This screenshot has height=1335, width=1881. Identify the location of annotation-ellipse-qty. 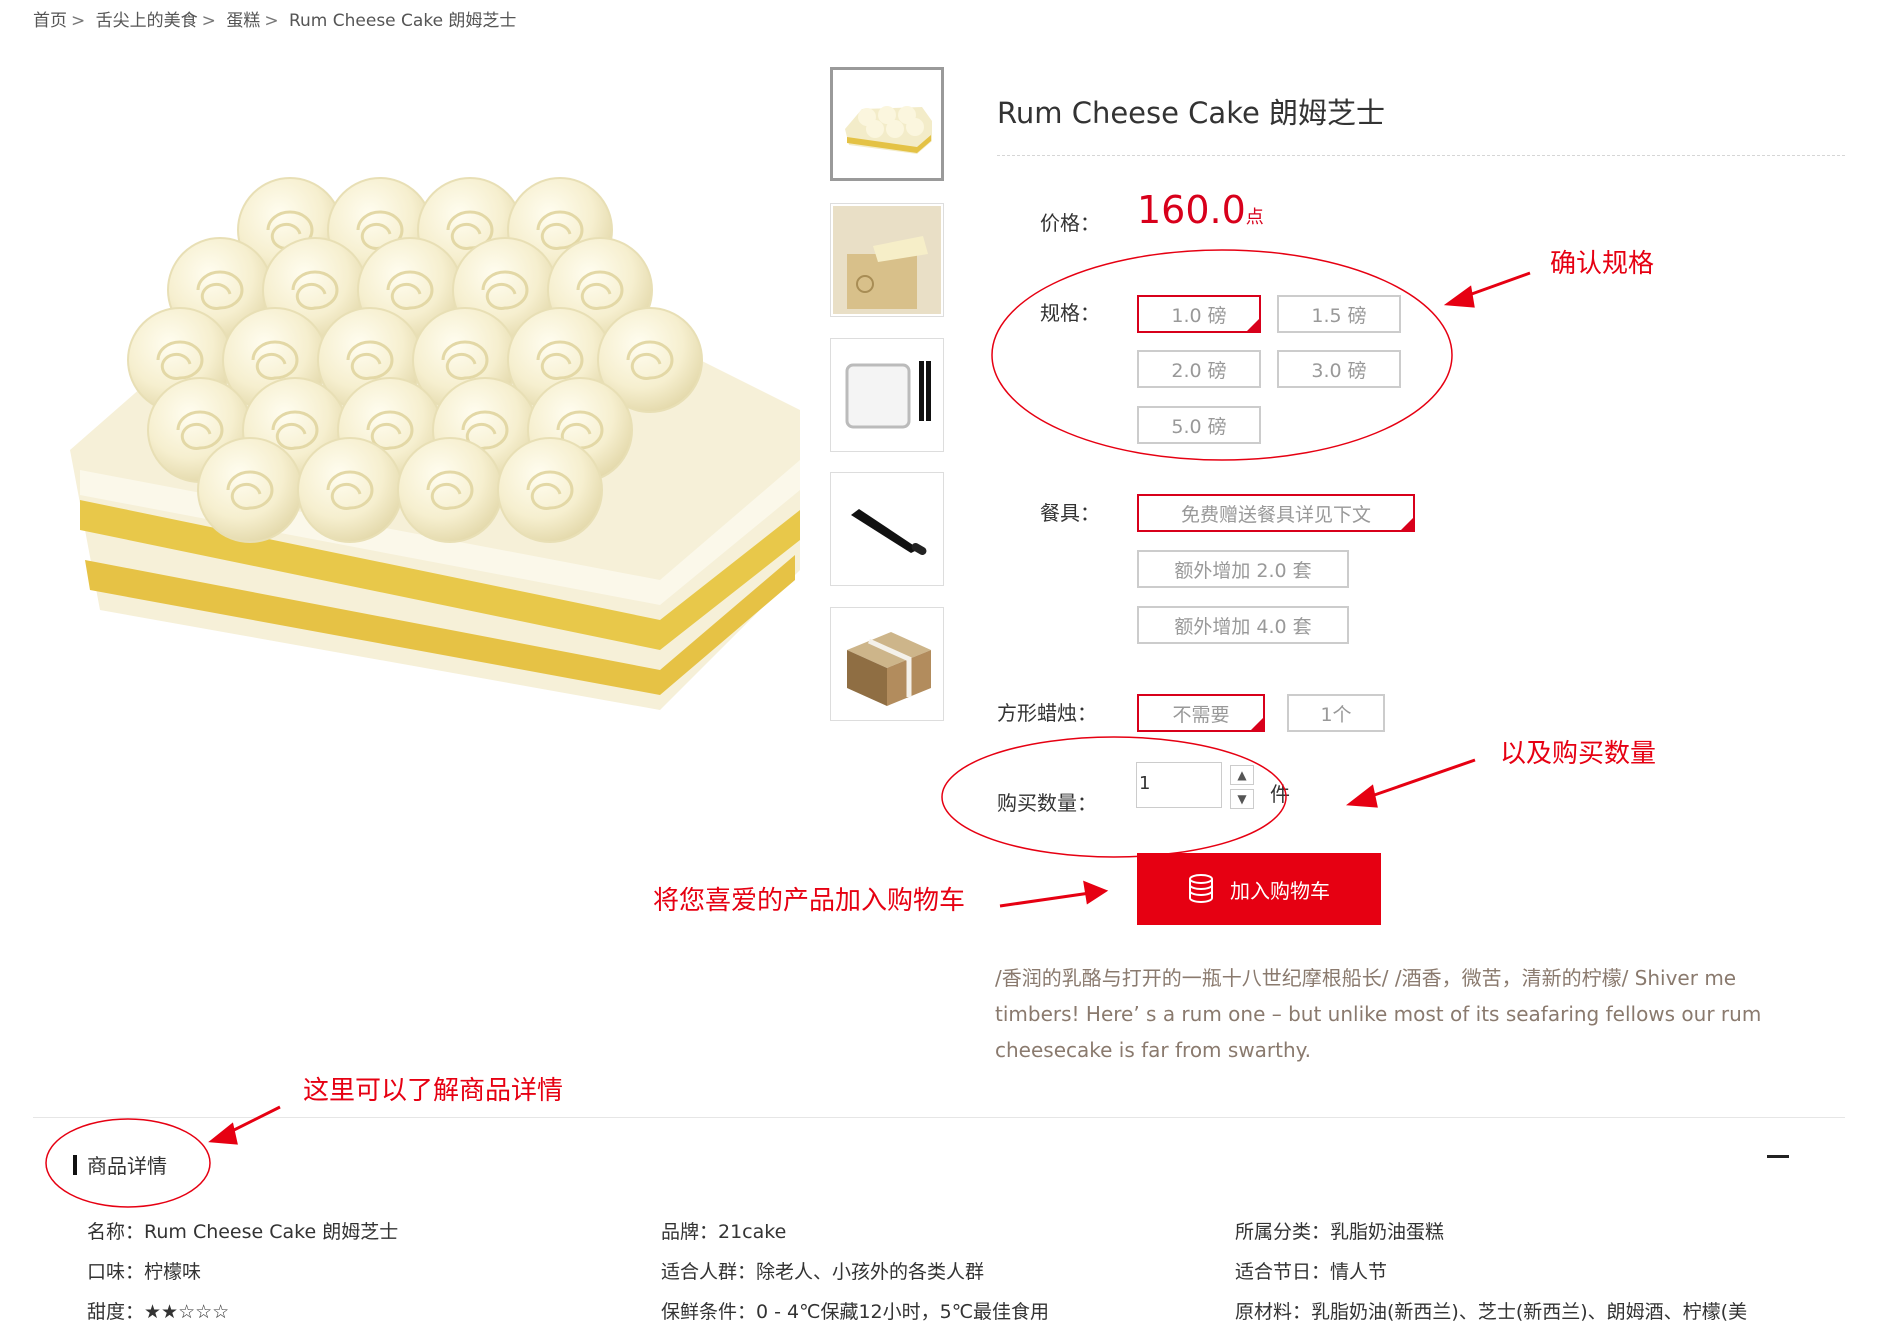
(1114, 797).